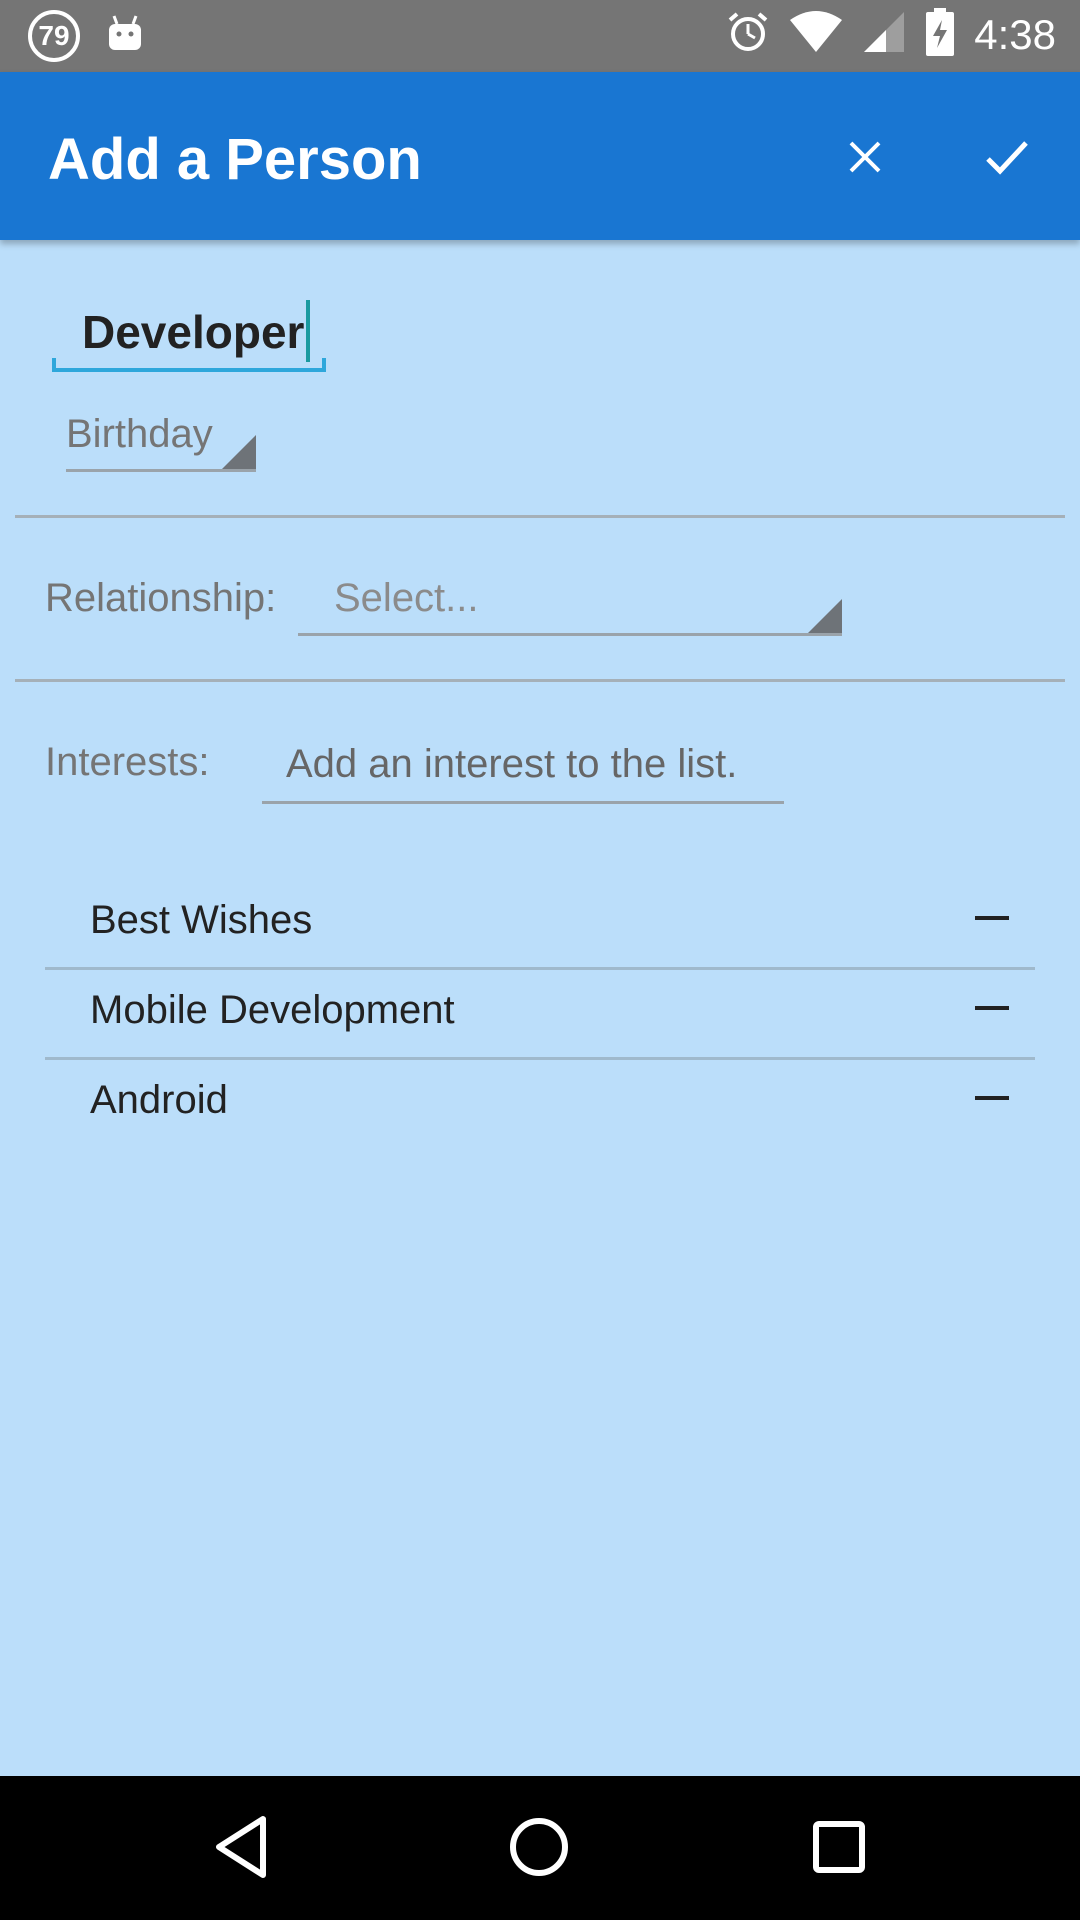 The height and width of the screenshot is (1920, 1080). Describe the element at coordinates (540, 1015) in the screenshot. I see `list-item: Mobile Development` at that location.